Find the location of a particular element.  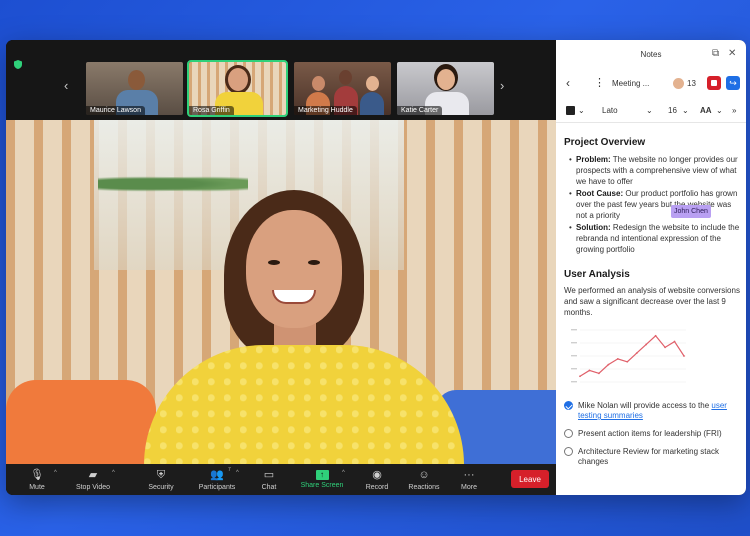

share-arrow-icon: ↪ is located at coordinates (733, 83).